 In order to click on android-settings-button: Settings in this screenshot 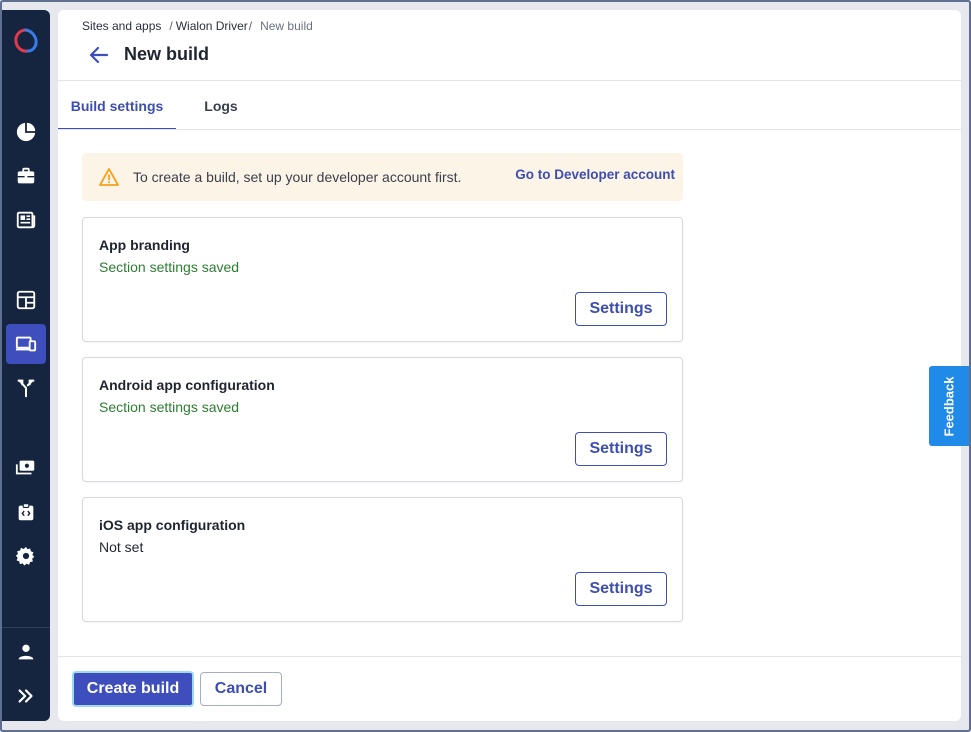, I will do `click(621, 449)`.